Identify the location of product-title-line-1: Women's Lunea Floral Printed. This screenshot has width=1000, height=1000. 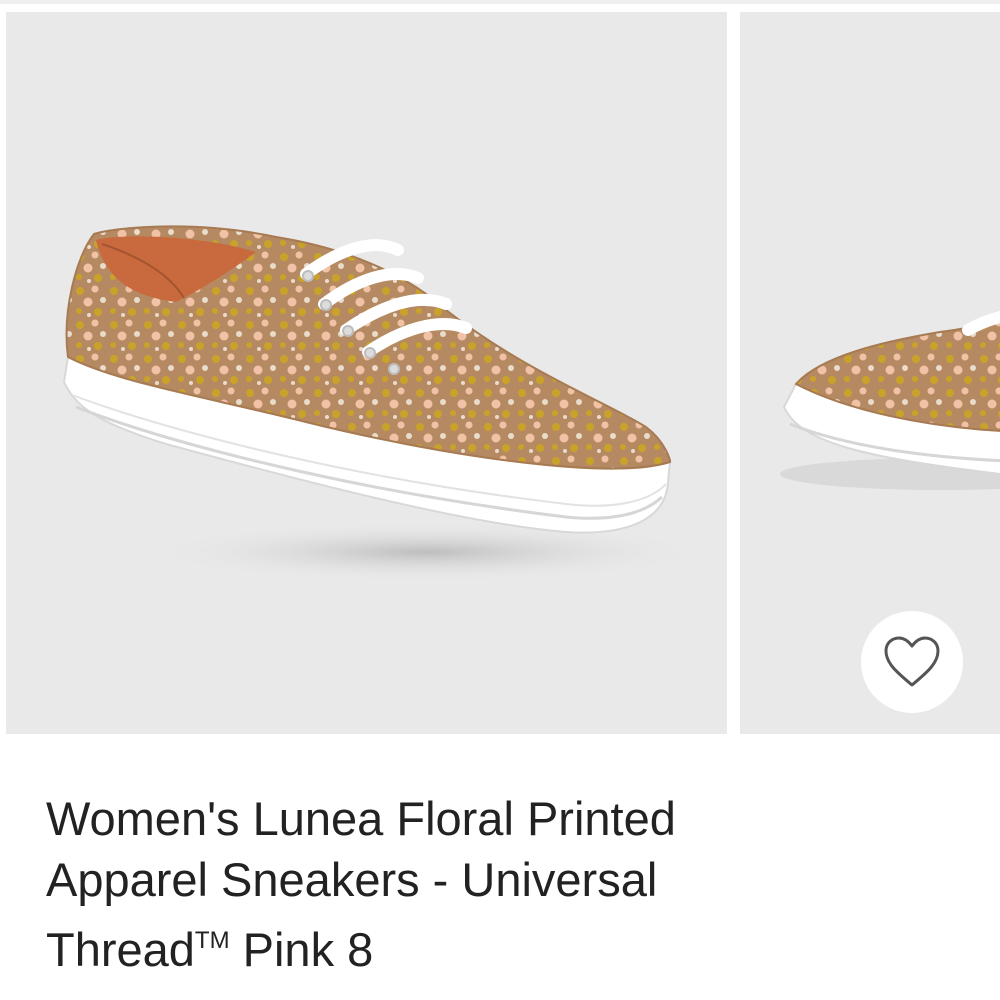
(361, 818).